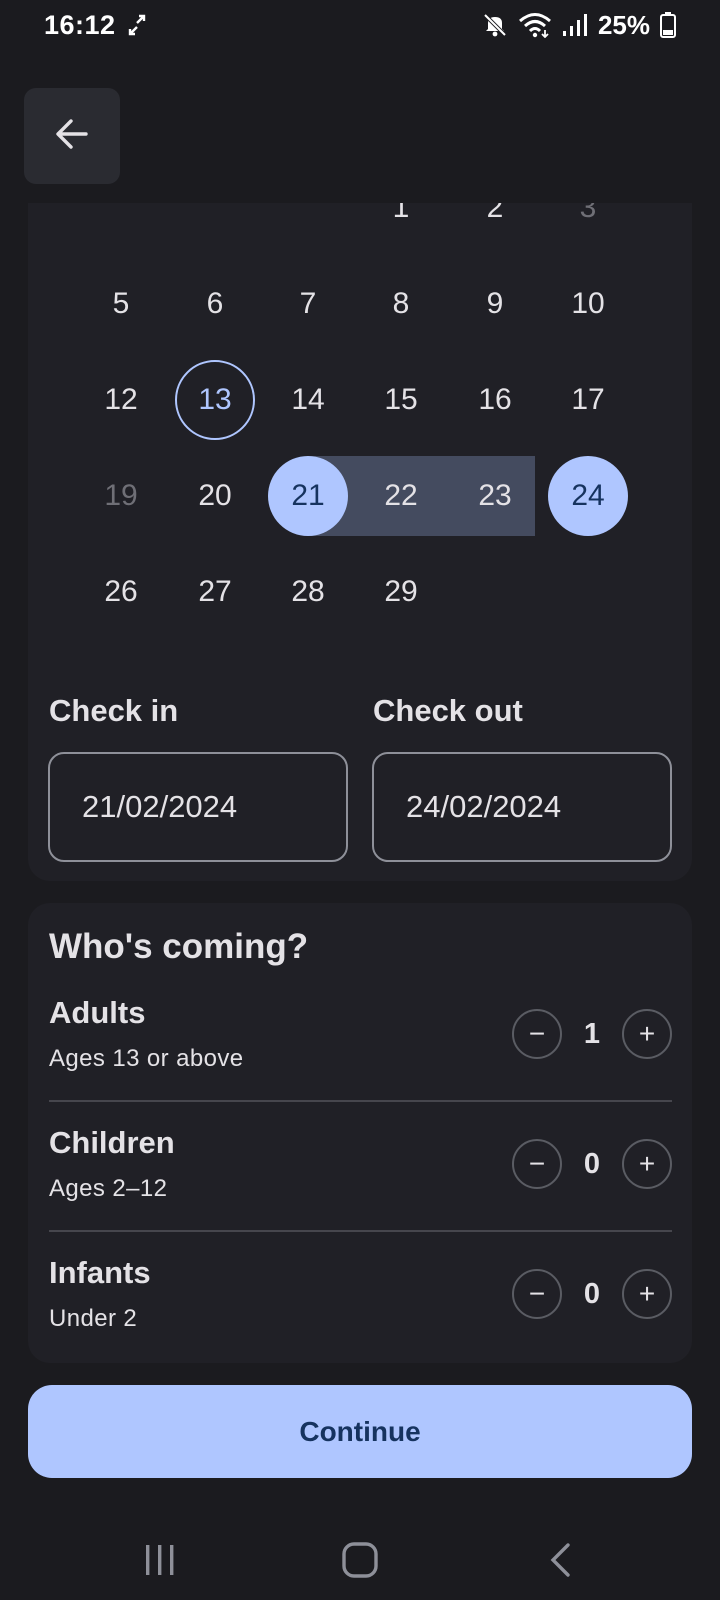 The width and height of the screenshot is (720, 1600). Describe the element at coordinates (215, 304) in the screenshot. I see `calendar-day-6: 6` at that location.